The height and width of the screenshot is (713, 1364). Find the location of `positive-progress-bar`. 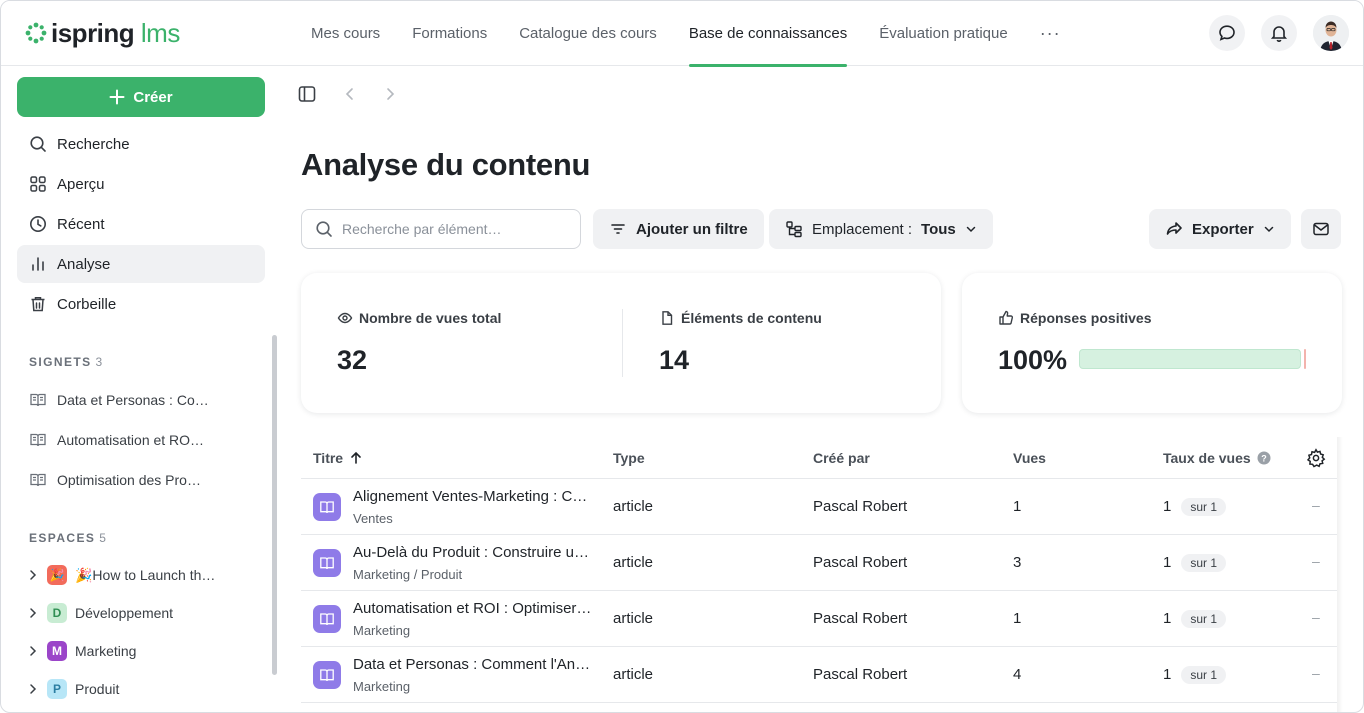

positive-progress-bar is located at coordinates (1190, 359).